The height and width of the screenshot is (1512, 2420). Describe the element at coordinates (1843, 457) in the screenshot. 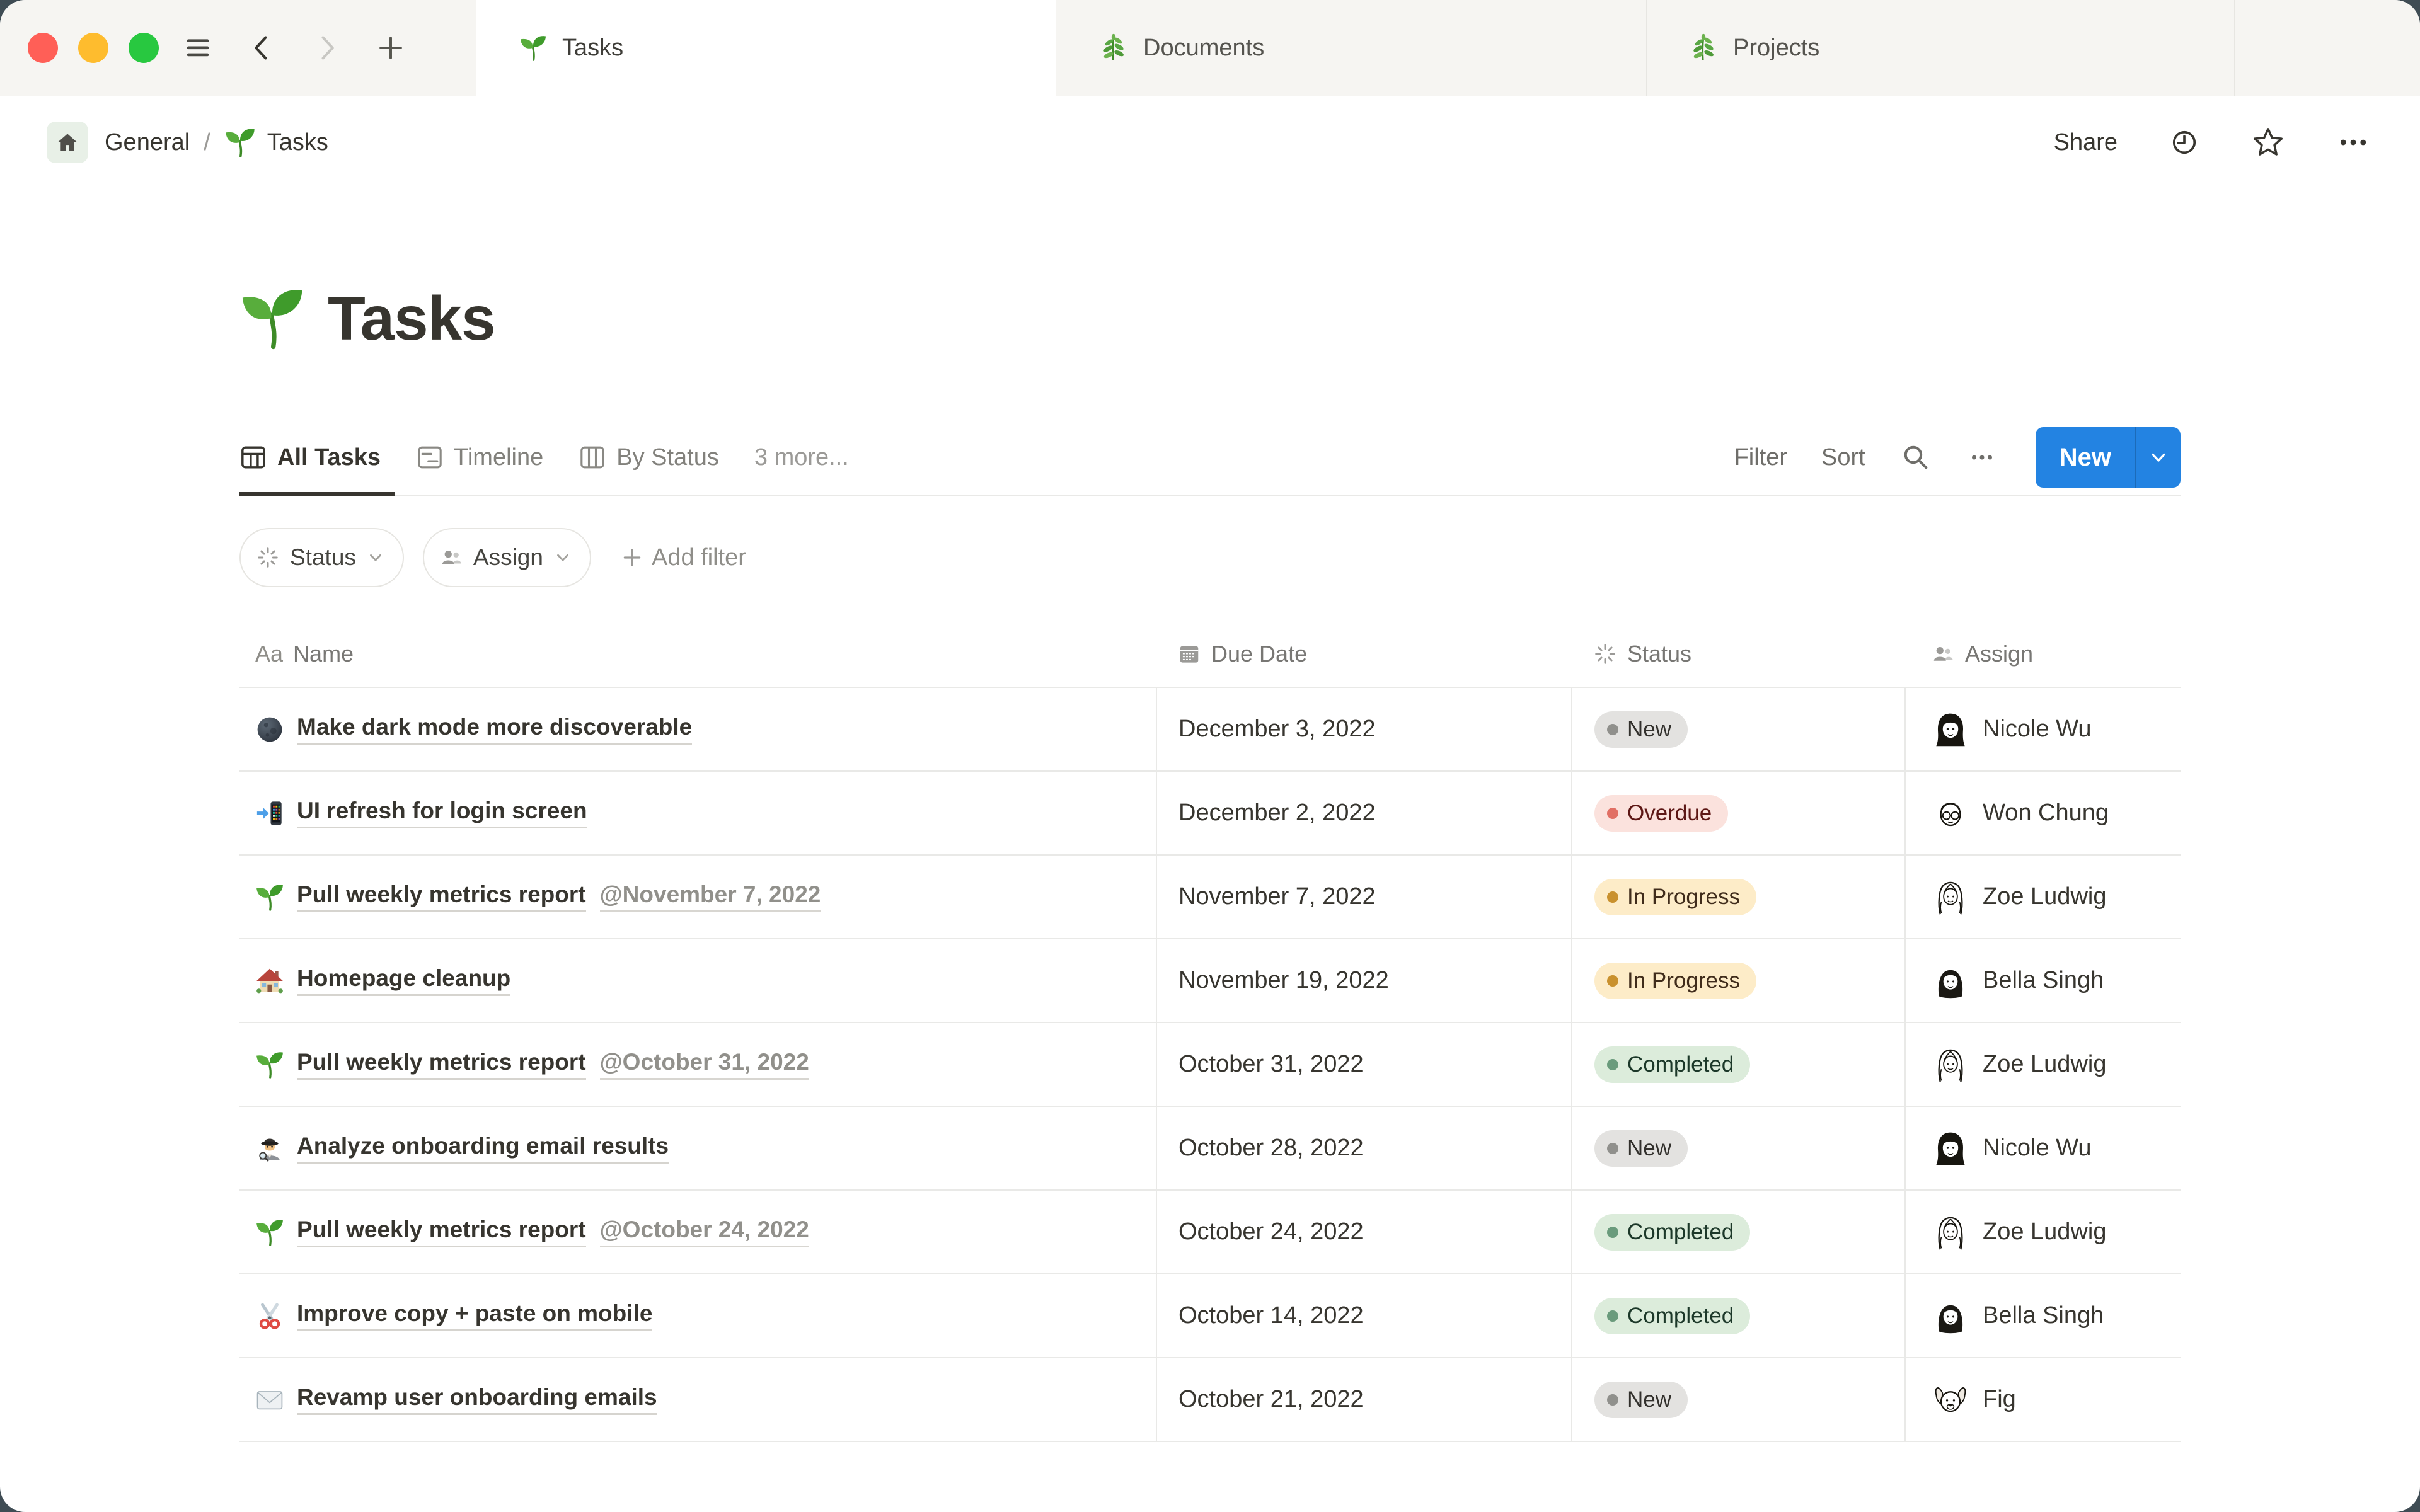

I see `sort-button: Sort` at that location.